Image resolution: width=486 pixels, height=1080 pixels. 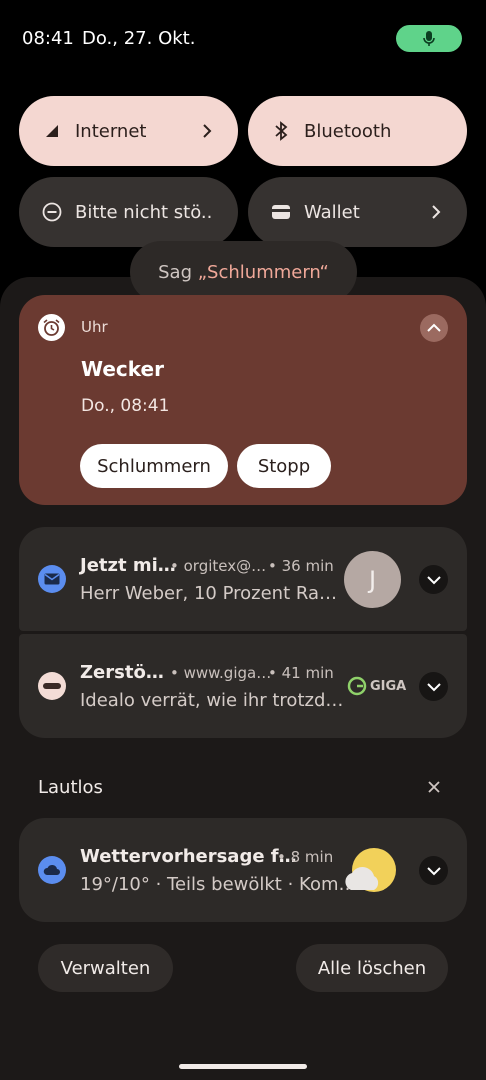 I want to click on status-bar: 08:41 Do., 27. Okt., so click(x=243, y=40).